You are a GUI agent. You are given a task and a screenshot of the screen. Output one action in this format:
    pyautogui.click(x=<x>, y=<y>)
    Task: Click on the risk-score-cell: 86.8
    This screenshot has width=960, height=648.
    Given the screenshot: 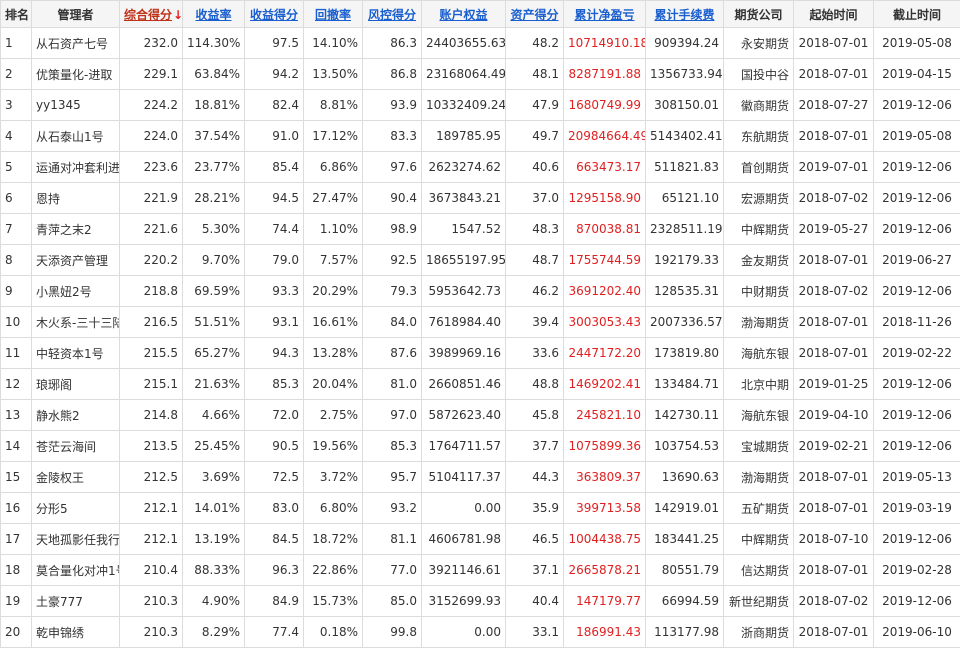 What is the action you would take?
    pyautogui.click(x=392, y=74)
    